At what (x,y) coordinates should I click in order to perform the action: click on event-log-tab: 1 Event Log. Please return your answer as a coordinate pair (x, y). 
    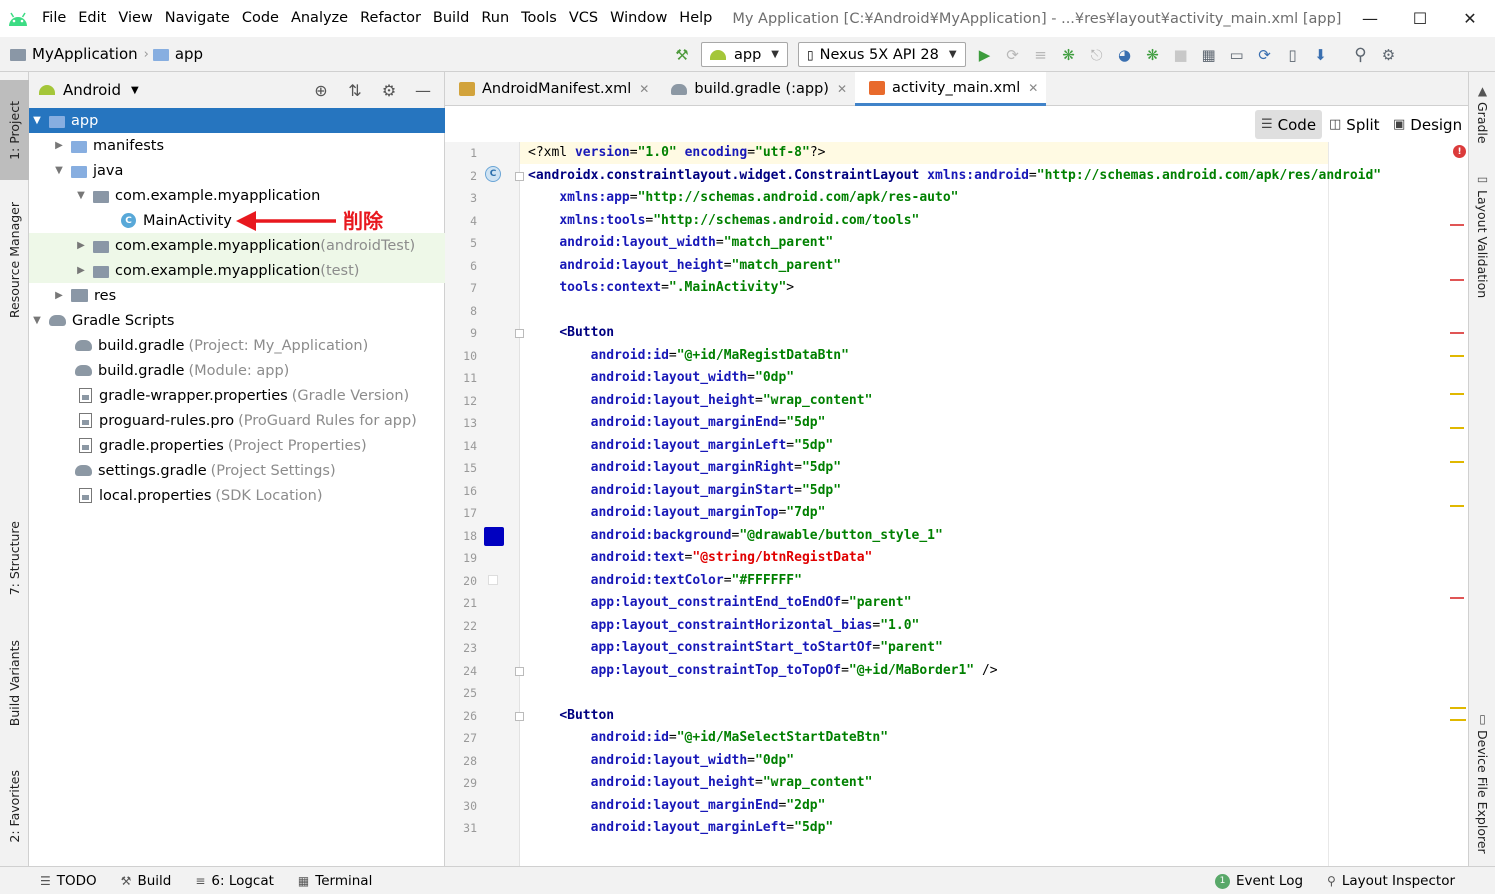
    Looking at the image, I should click on (1259, 881).